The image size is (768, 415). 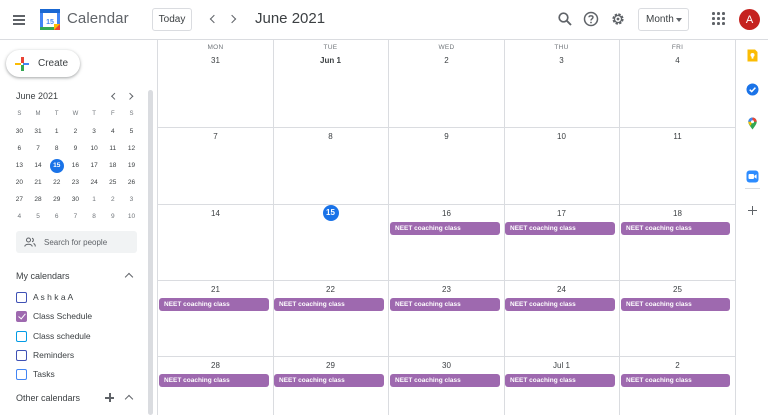 What do you see at coordinates (53, 336) in the screenshot?
I see `calendar-item-class-schedule-2: Class schedule` at bounding box center [53, 336].